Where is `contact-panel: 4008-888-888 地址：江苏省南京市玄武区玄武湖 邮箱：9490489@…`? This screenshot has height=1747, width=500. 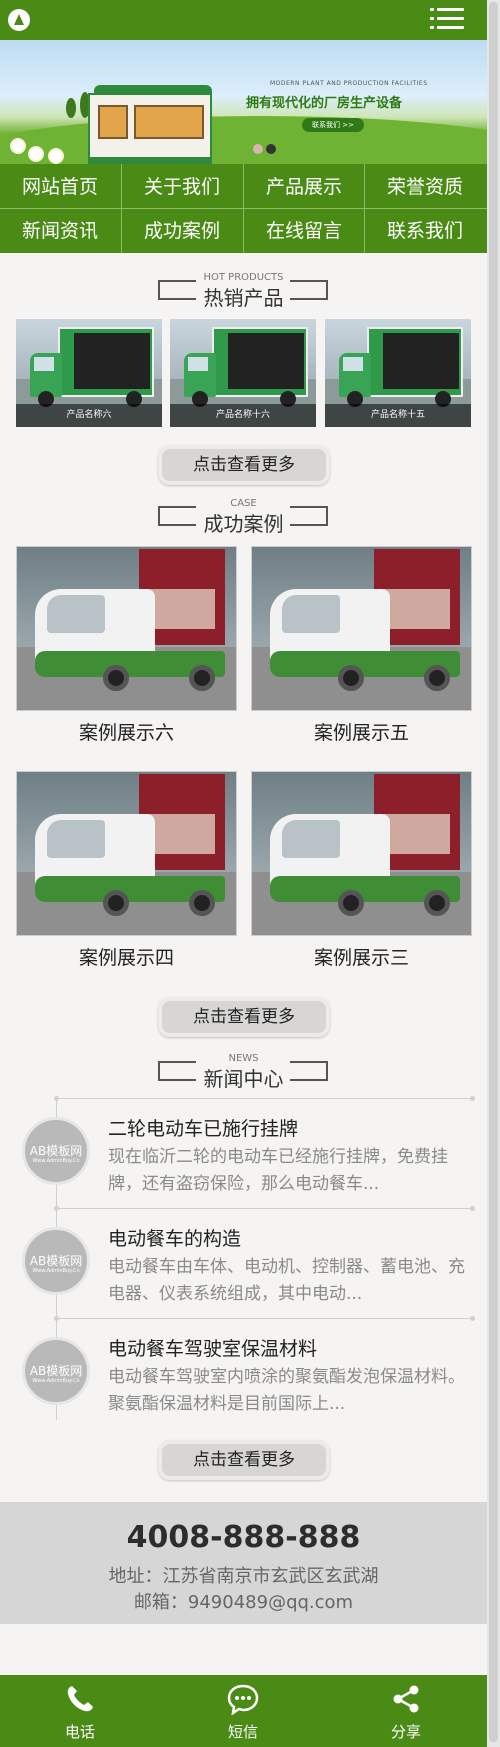
contact-panel: 4008-888-888 地址：江苏省南京市玄武区玄武湖 邮箱：9490489@… is located at coordinates (243, 1563).